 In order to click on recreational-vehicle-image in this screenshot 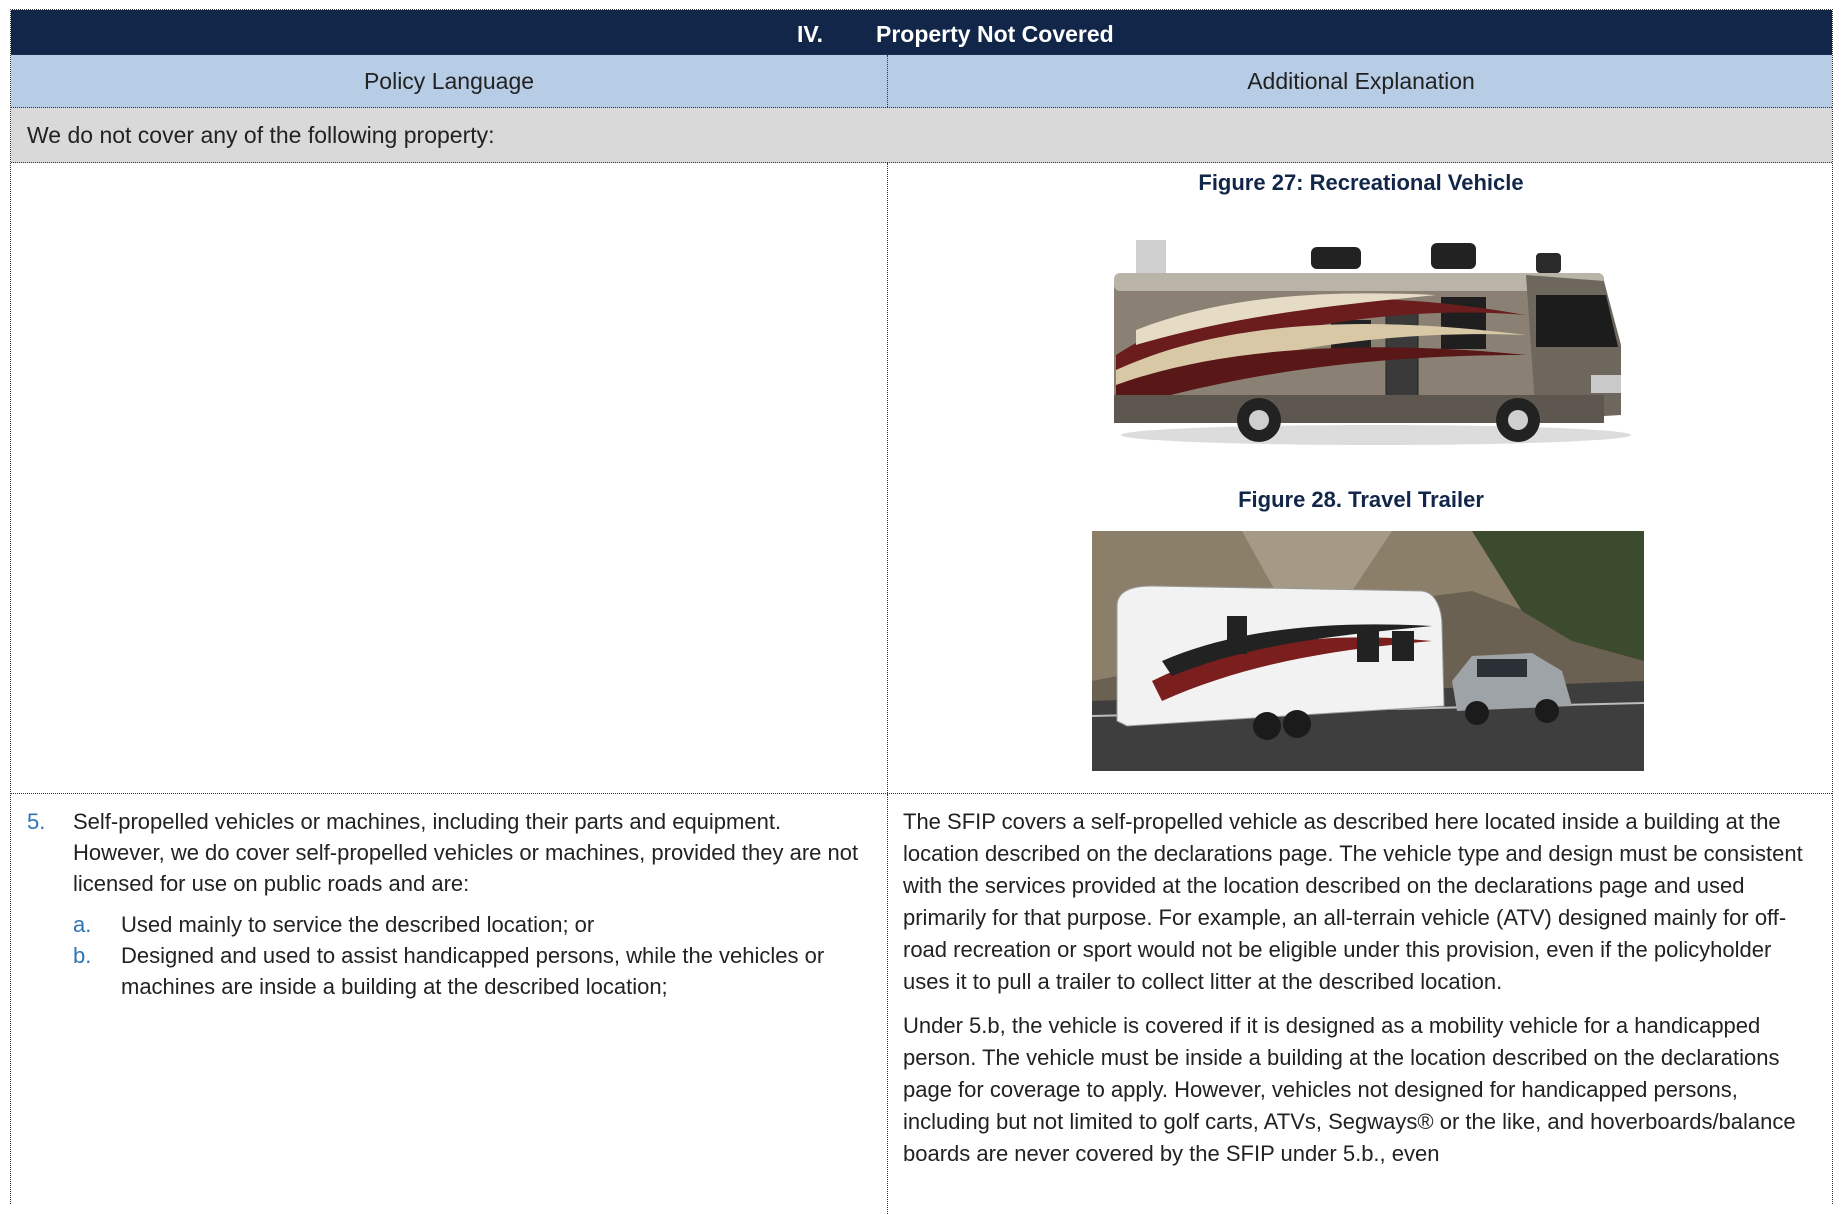, I will do `click(1372, 342)`.